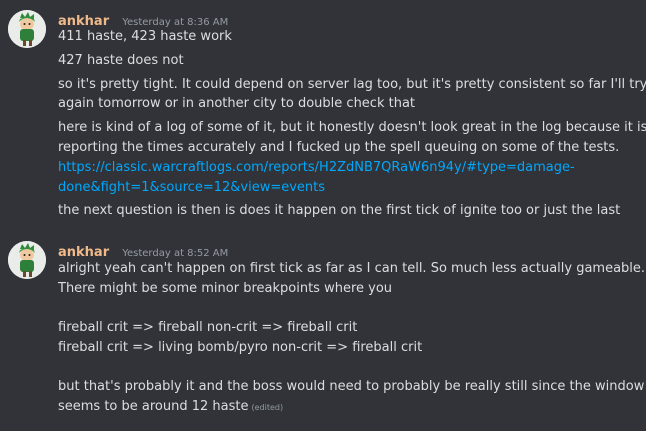 The image size is (646, 431). I want to click on message-header: ankhar Yesterday at 8:52 AM, so click(143, 250).